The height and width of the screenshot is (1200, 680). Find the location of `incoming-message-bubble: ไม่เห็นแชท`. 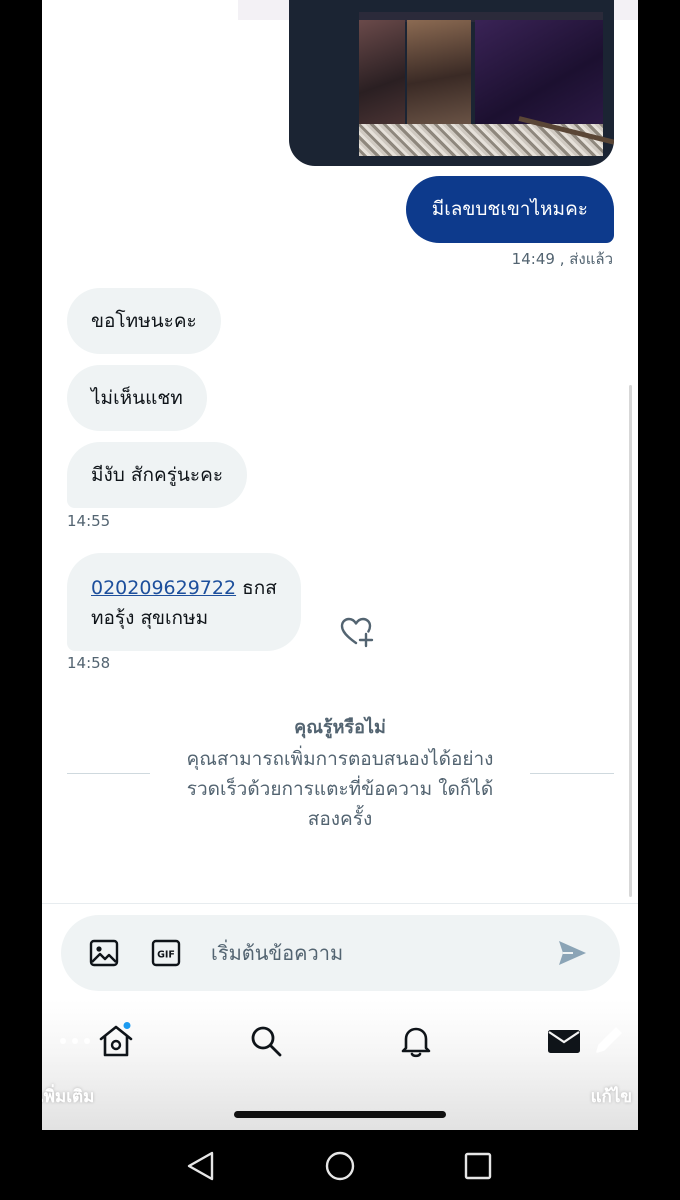

incoming-message-bubble: ไม่เห็นแชท is located at coordinates (137, 398).